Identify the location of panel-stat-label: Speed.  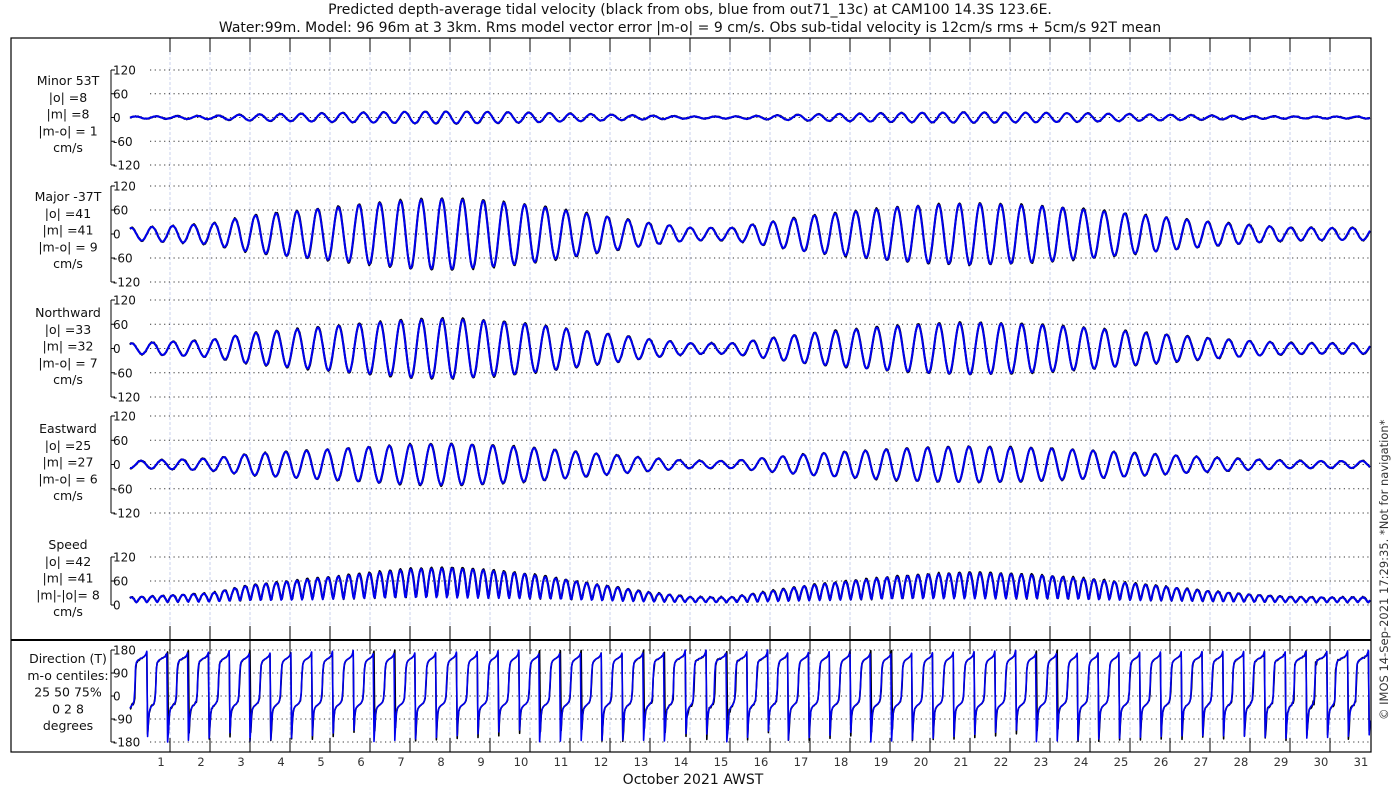
(67, 544).